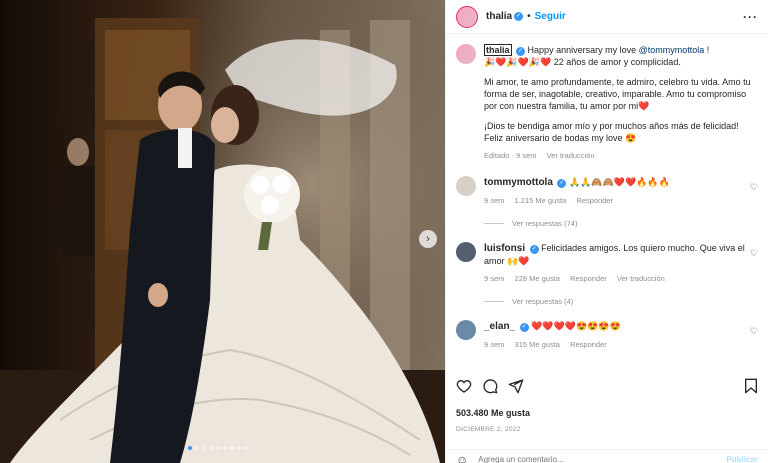 The height and width of the screenshot is (463, 768). Describe the element at coordinates (504, 248) in the screenshot. I see `comment-username: luisfonsi` at that location.